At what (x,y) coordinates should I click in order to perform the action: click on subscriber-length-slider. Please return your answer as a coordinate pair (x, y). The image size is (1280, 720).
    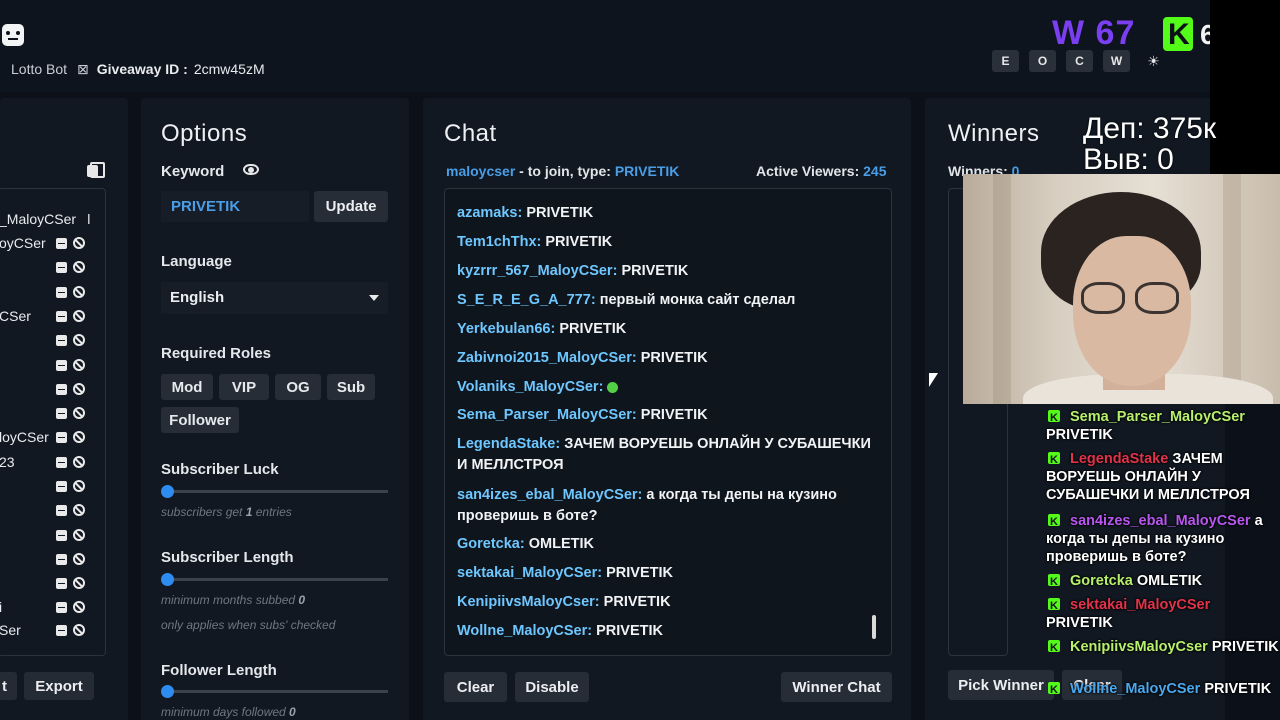
    Looking at the image, I should click on (274, 579).